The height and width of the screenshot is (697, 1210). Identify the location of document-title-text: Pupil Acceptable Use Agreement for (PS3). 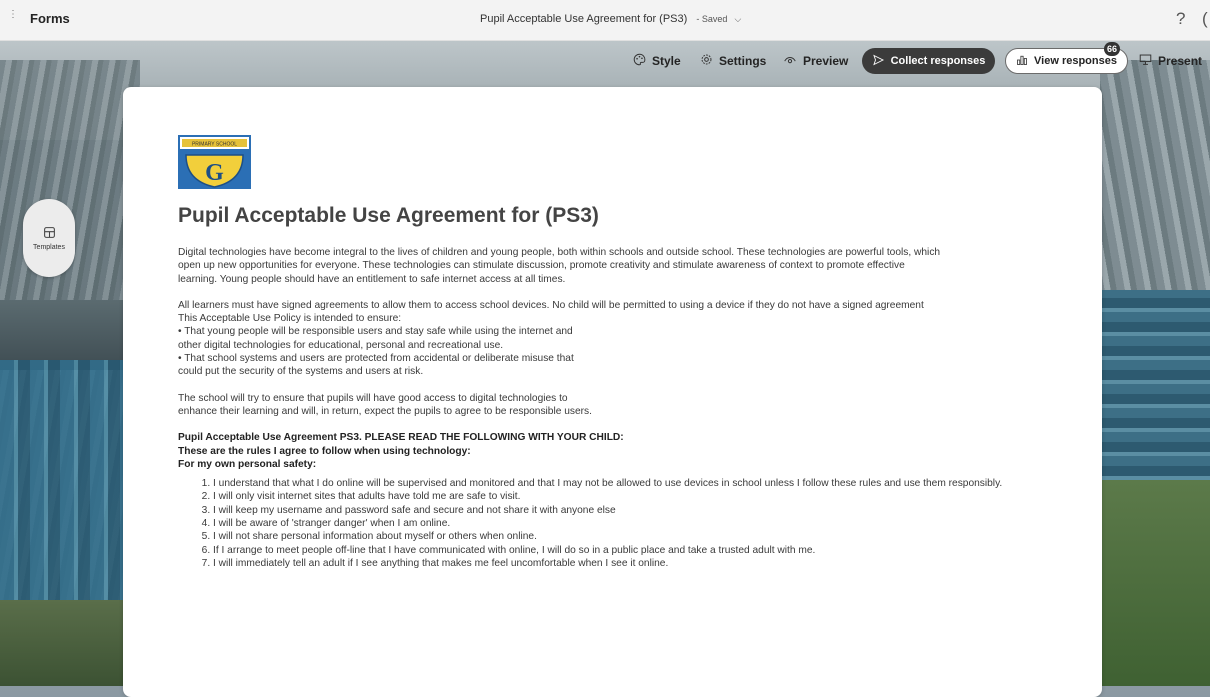
(584, 19).